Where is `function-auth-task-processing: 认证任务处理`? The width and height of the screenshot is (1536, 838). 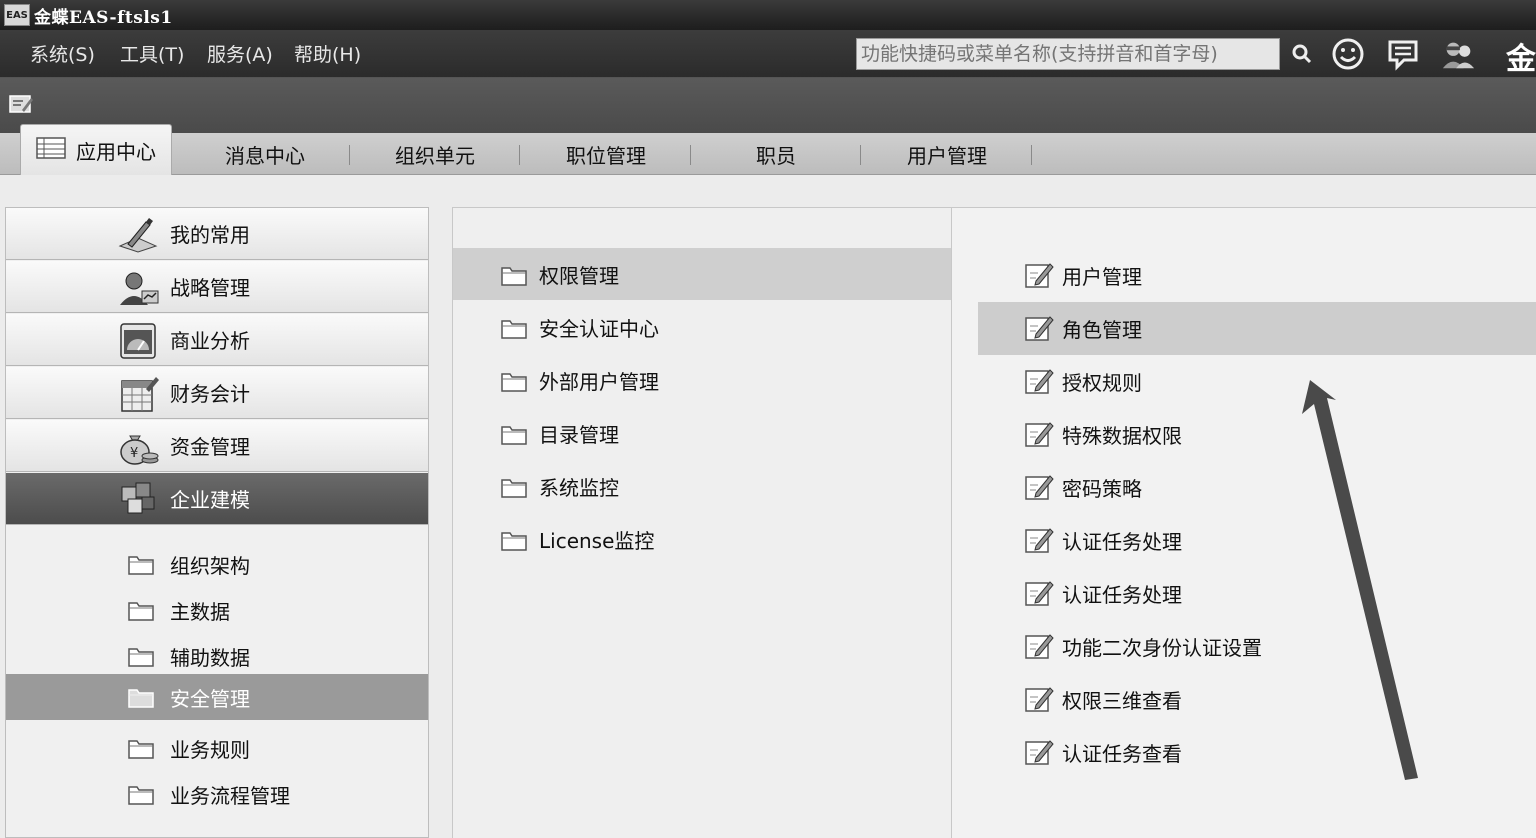
function-auth-task-processing: 认证任务处理 is located at coordinates (1257, 540).